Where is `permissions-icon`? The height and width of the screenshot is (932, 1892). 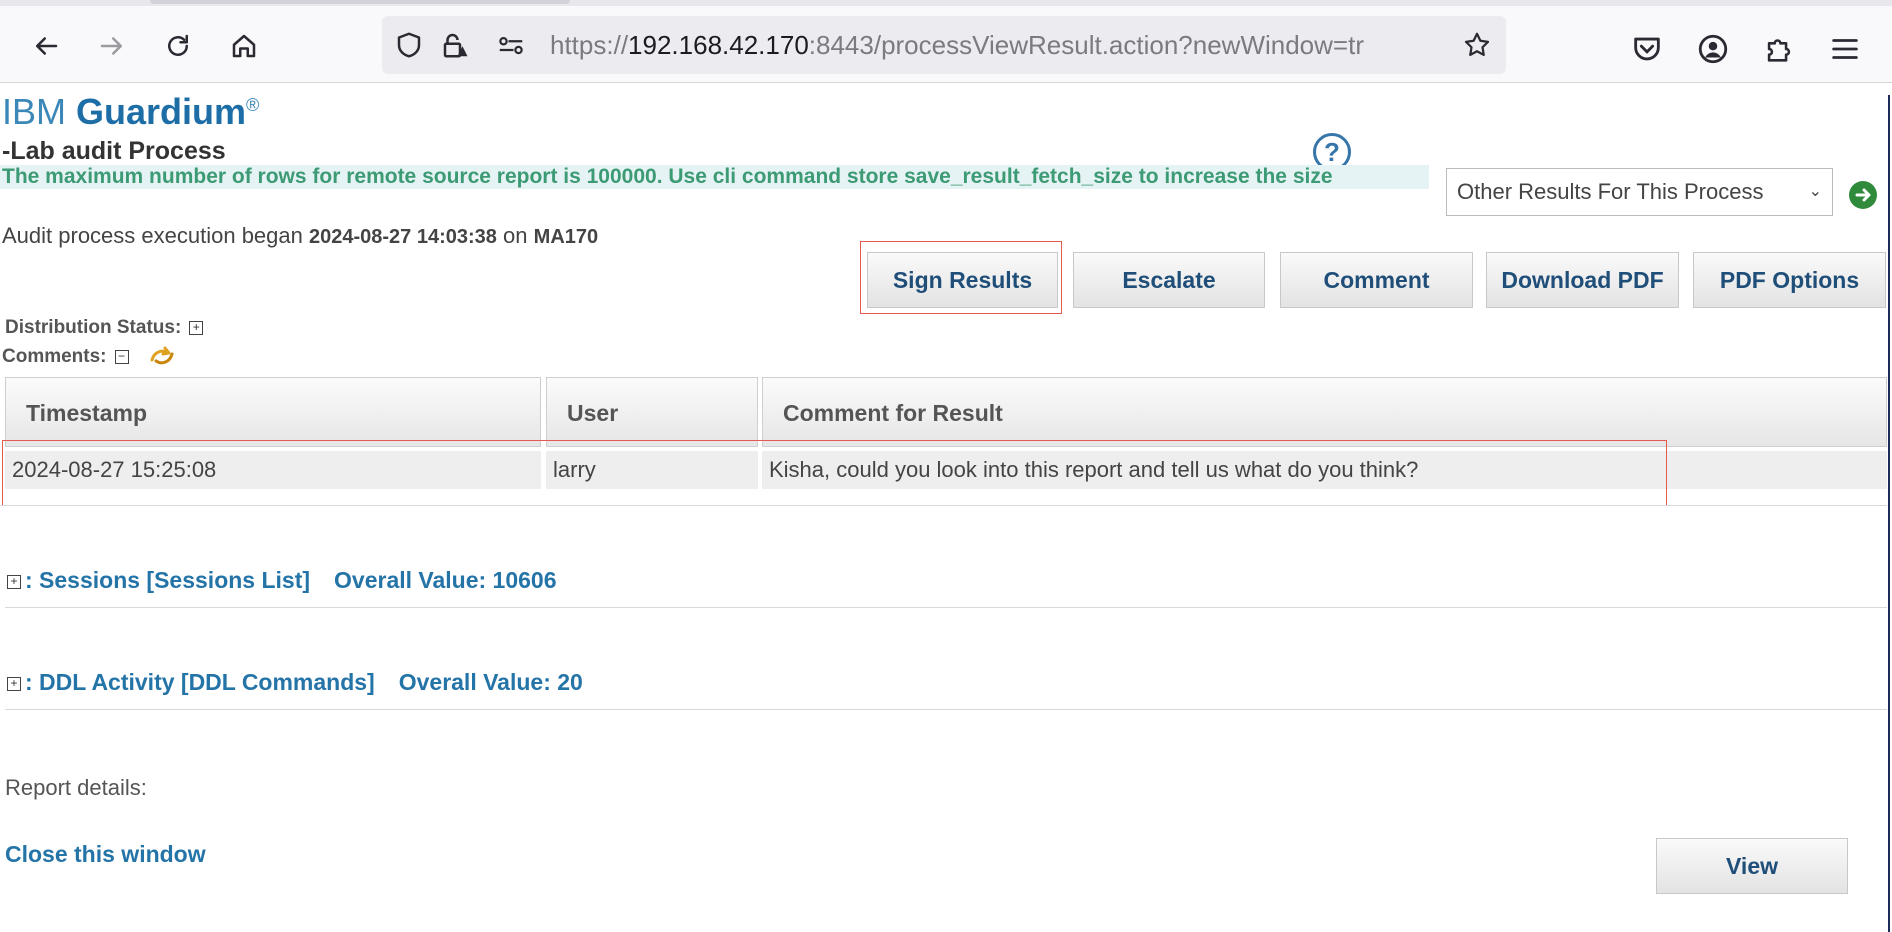 permissions-icon is located at coordinates (511, 45).